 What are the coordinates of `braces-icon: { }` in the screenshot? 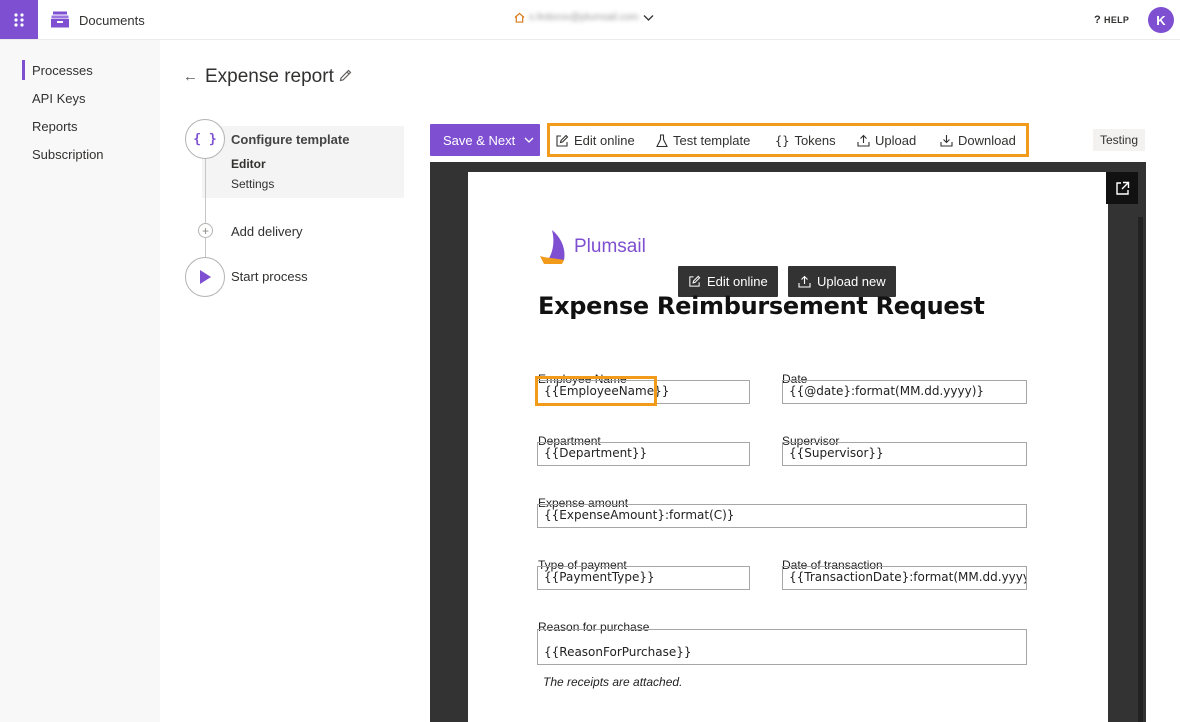 It's located at (205, 139).